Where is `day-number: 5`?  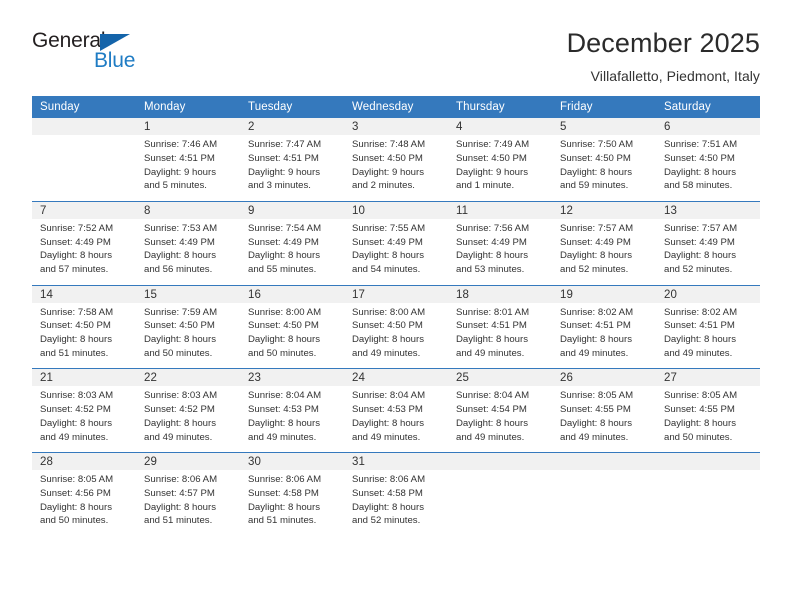 day-number: 5 is located at coordinates (604, 126).